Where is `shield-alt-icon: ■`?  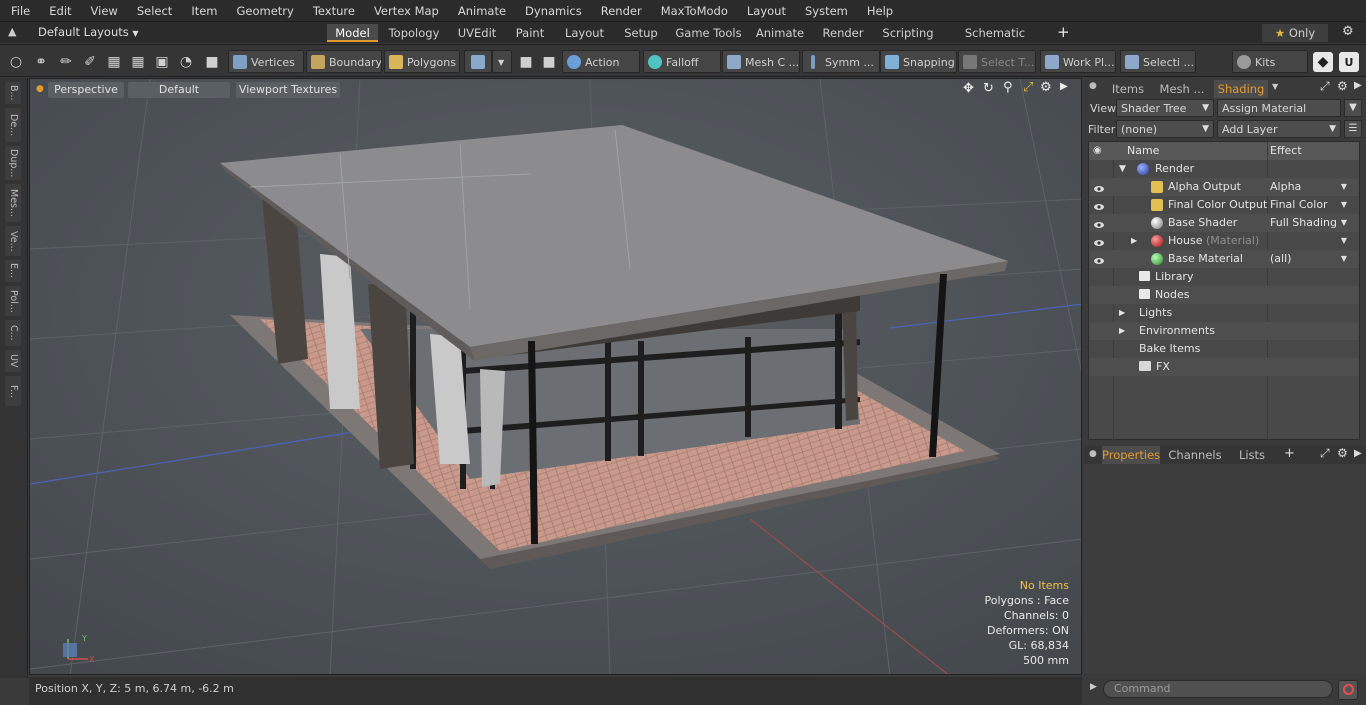
shield-alt-icon: ■ is located at coordinates (549, 62).